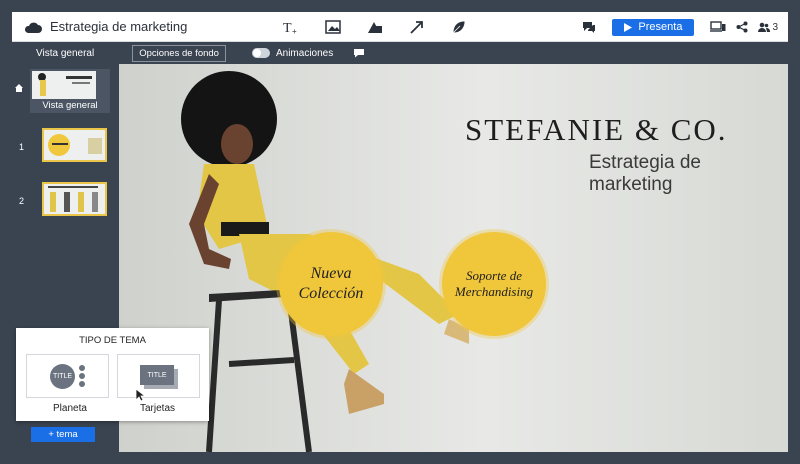 This screenshot has height=464, width=800. Describe the element at coordinates (141, 395) in the screenshot. I see `mouse-cursor-icon` at that location.